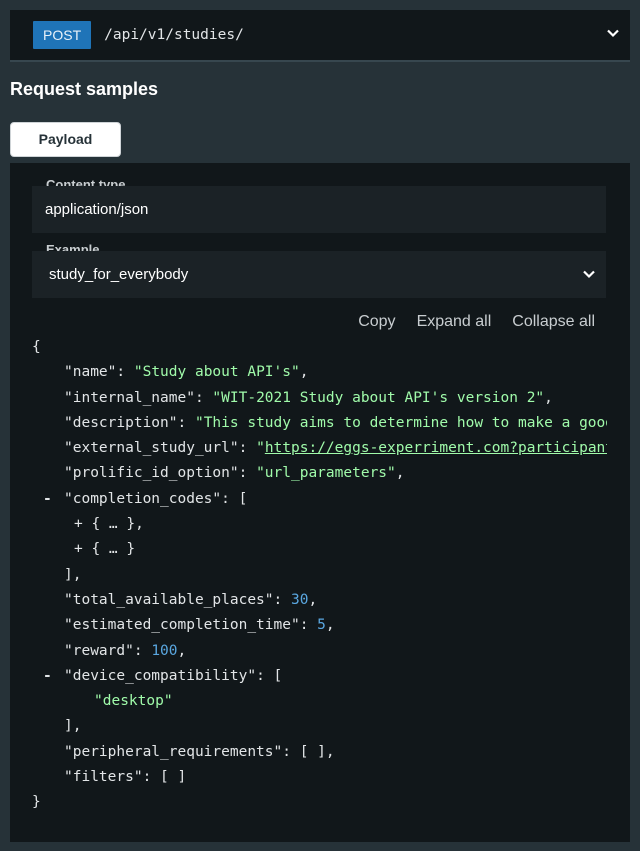 The image size is (640, 851). I want to click on example-select-value: study_for_everybody, so click(119, 274).